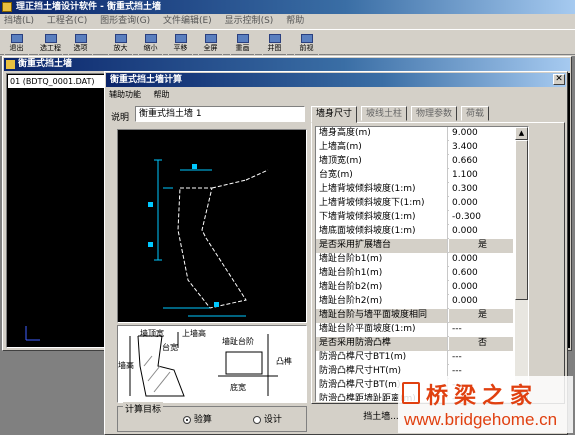 The image size is (575, 435). Describe the element at coordinates (382, 218) in the screenshot. I see `property-name: 下墙背坡倾斜坡度(1:m)` at that location.